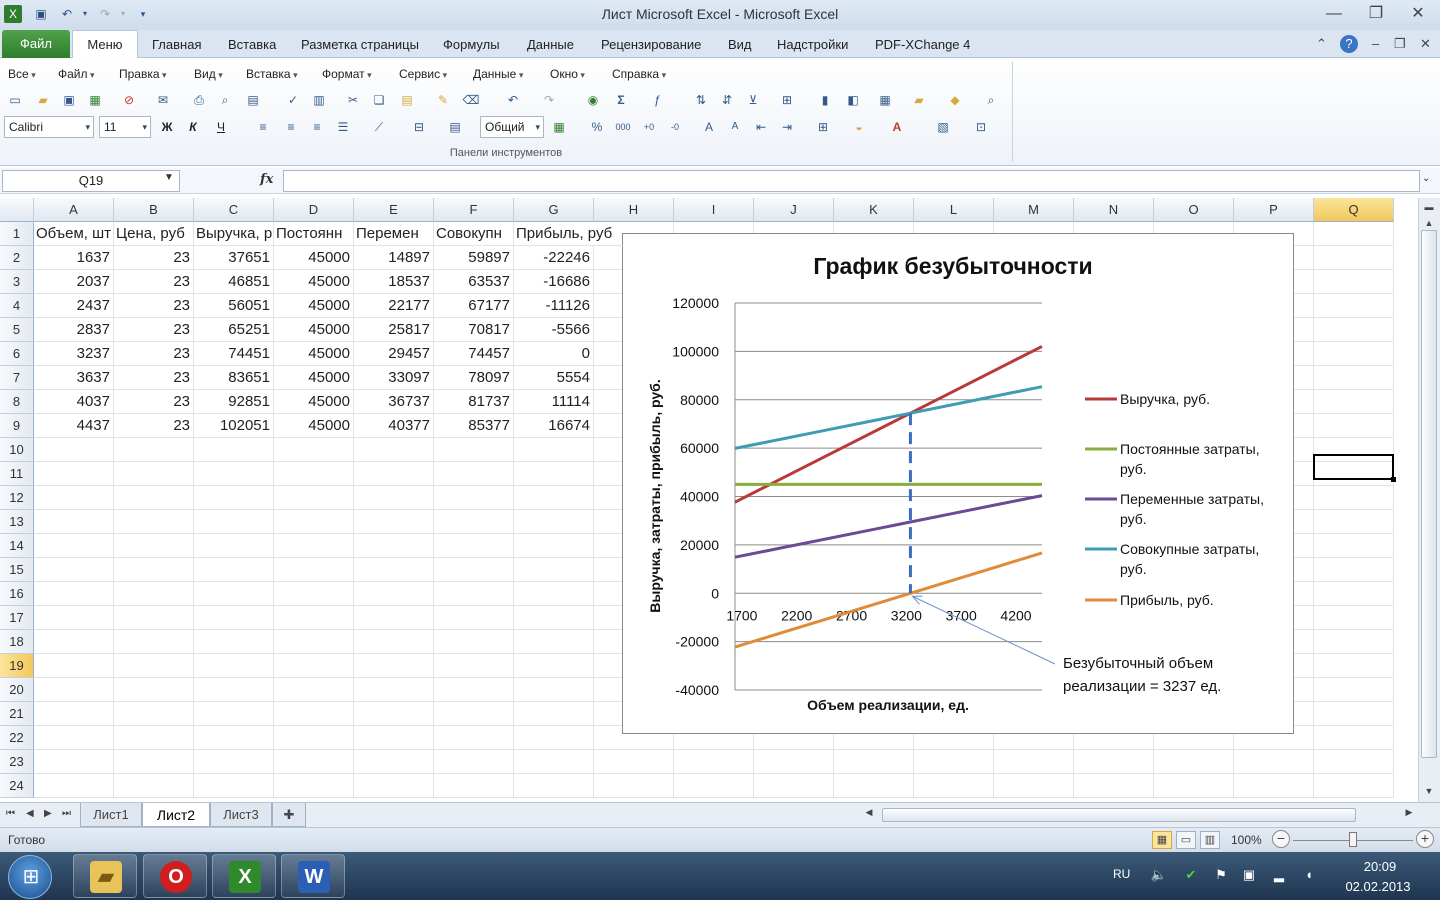 The height and width of the screenshot is (900, 1440). I want to click on tab-review: Рецензирование, so click(651, 44).